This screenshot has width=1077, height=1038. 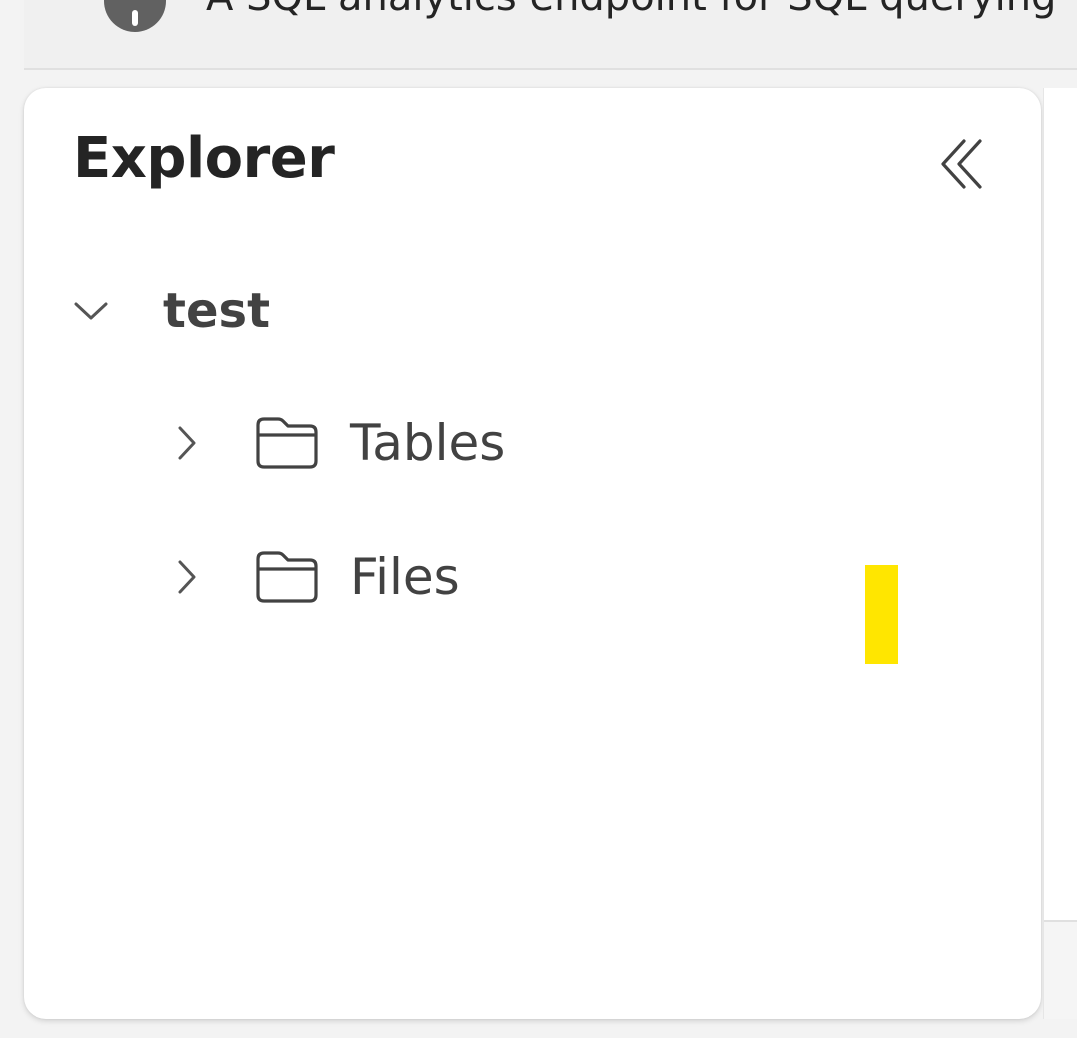 What do you see at coordinates (204, 158) in the screenshot?
I see `explorer-title: Explorer` at bounding box center [204, 158].